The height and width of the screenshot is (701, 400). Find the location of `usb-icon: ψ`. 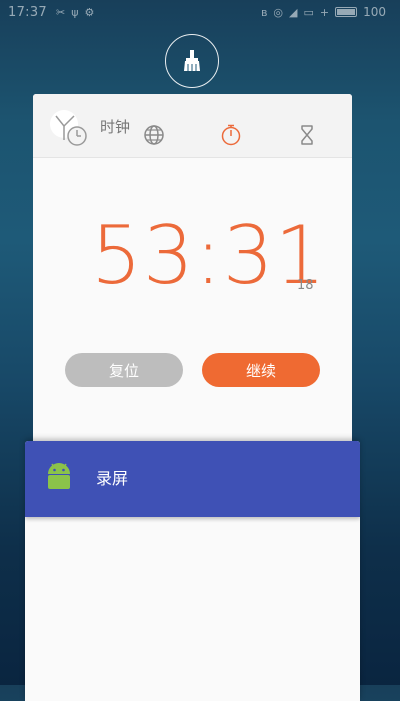

usb-icon: ψ is located at coordinates (75, 12).